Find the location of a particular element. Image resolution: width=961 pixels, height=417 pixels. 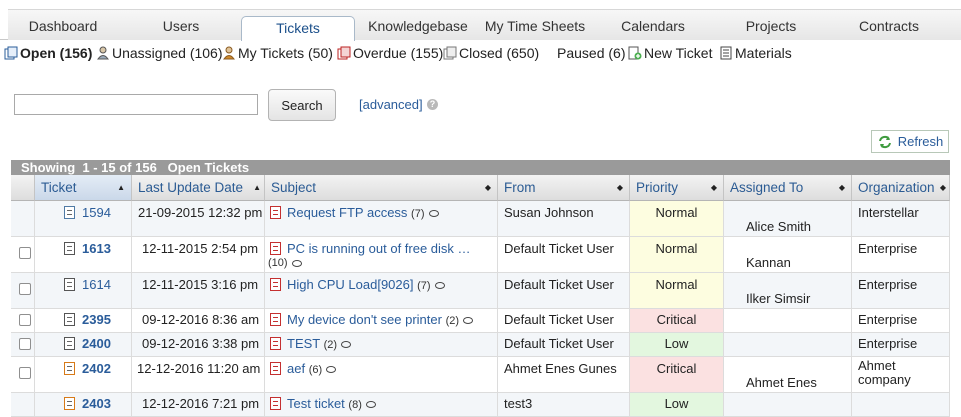

refresh-button: Refresh is located at coordinates (910, 141).